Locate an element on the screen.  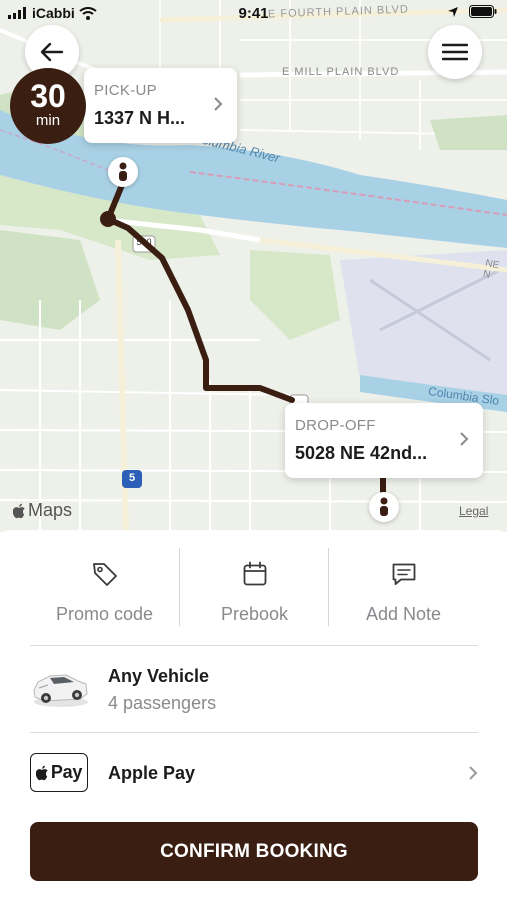
calendar-icon is located at coordinates (254, 573).